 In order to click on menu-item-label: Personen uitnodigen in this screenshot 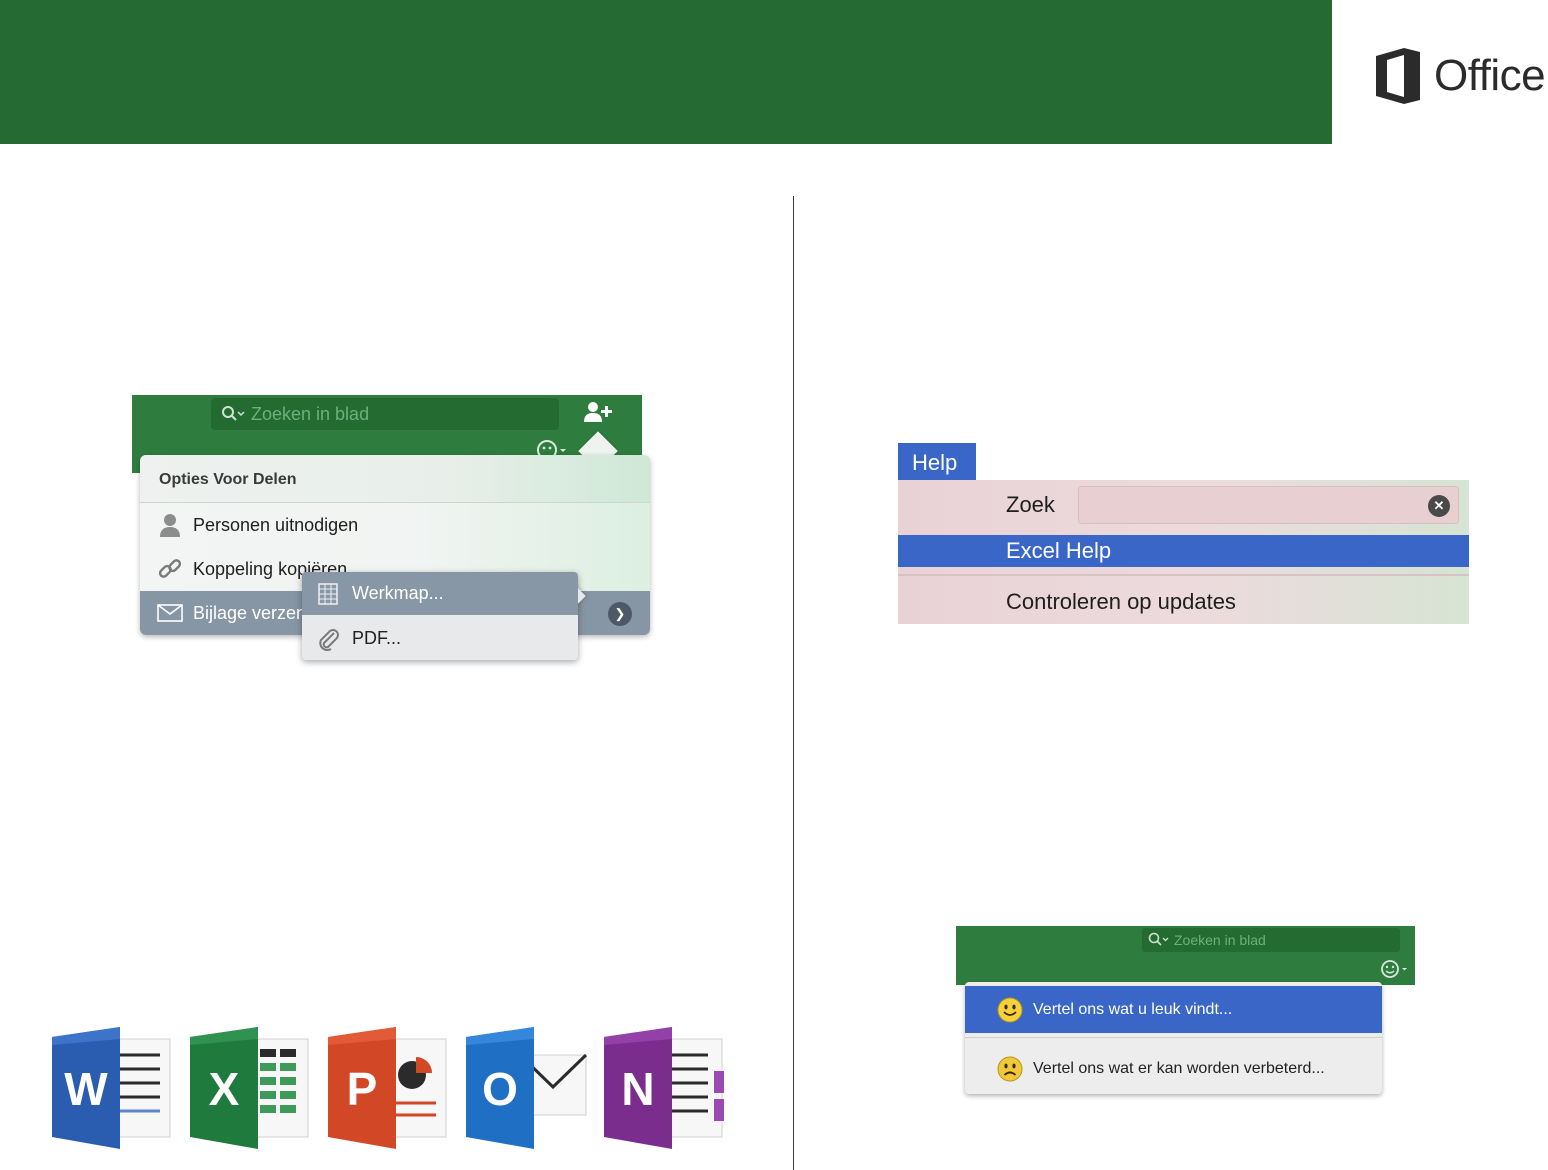, I will do `click(276, 524)`.